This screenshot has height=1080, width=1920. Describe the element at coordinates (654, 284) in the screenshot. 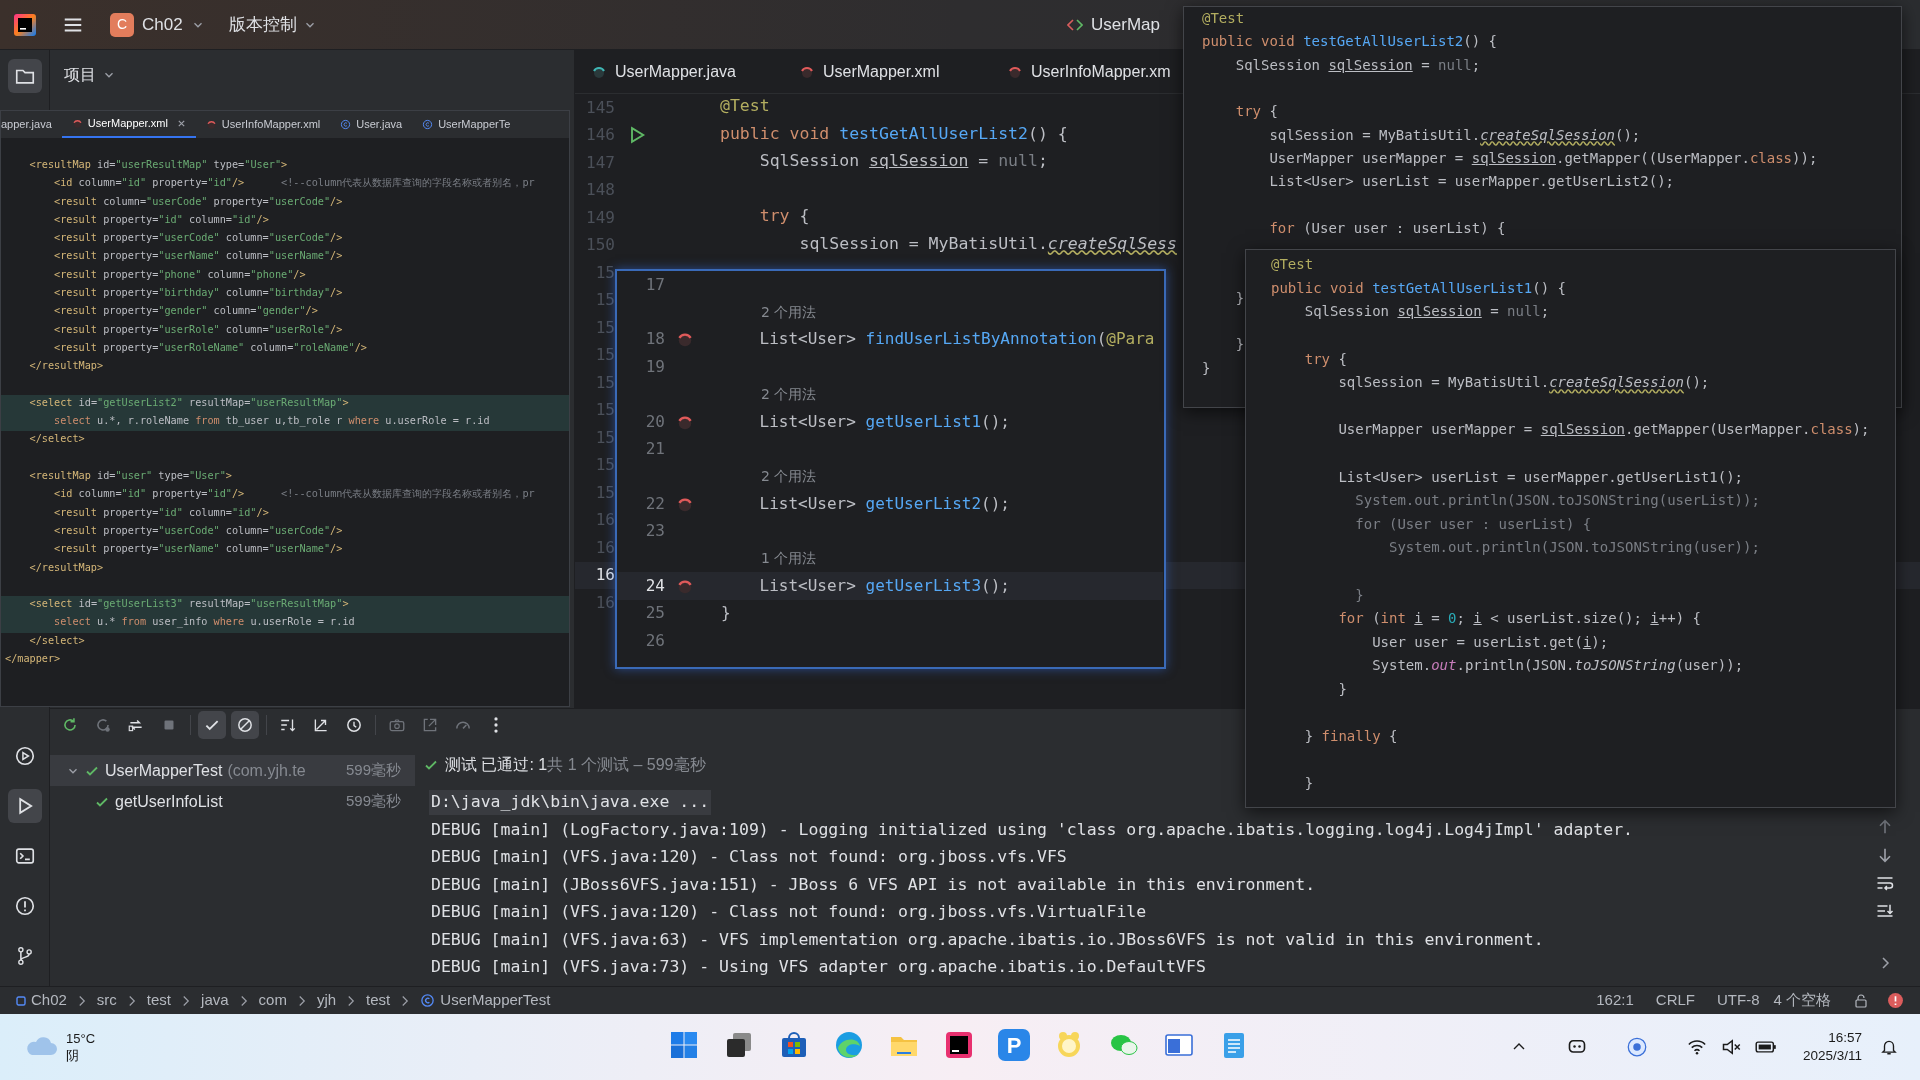

I see `line-number: 17` at that location.